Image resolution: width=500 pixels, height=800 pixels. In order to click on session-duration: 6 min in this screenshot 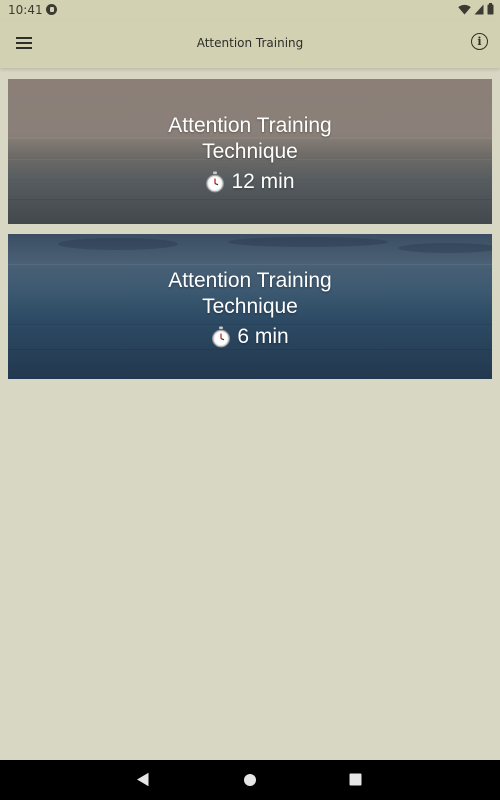, I will do `click(250, 337)`.